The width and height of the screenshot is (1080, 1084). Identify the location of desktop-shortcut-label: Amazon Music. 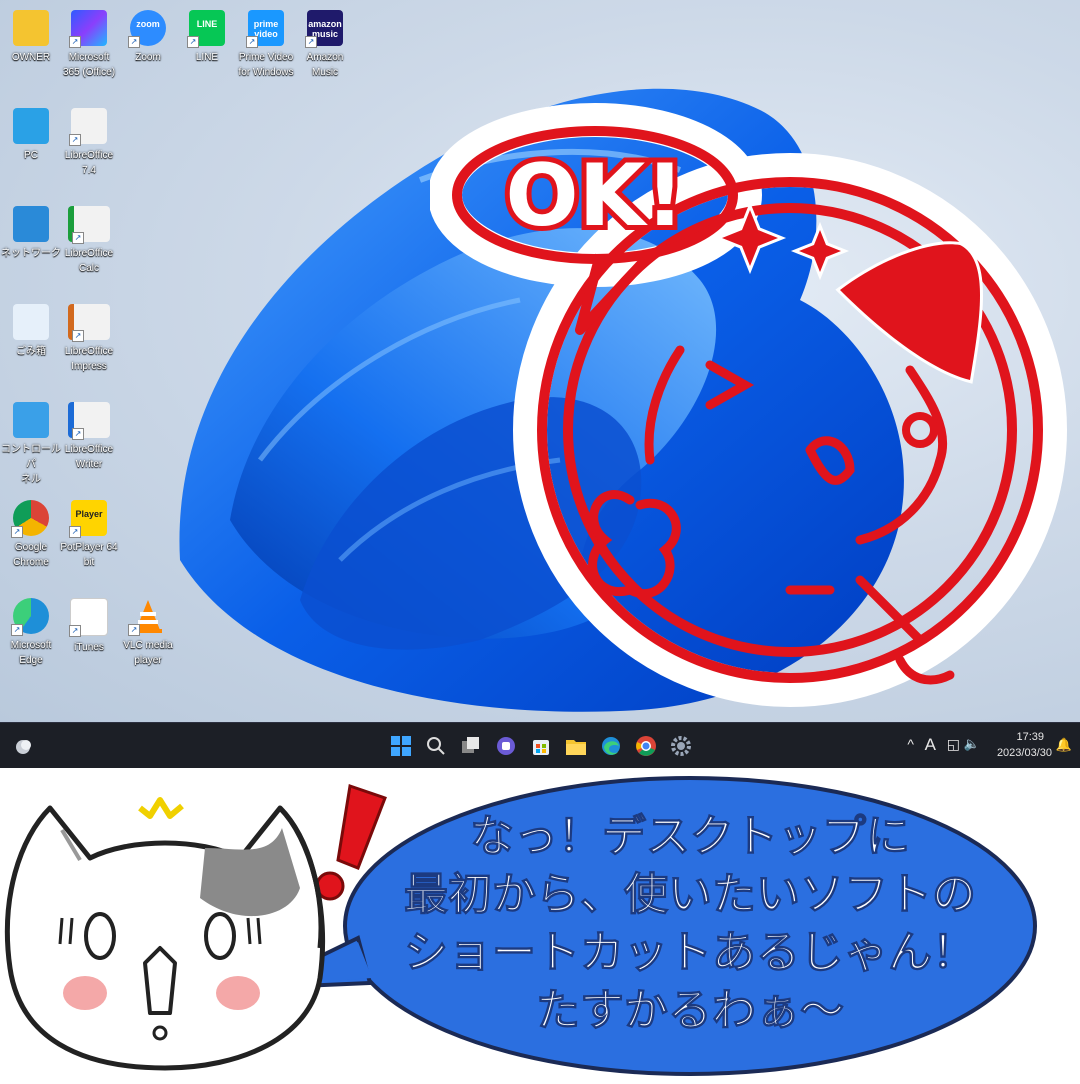
(325, 65).